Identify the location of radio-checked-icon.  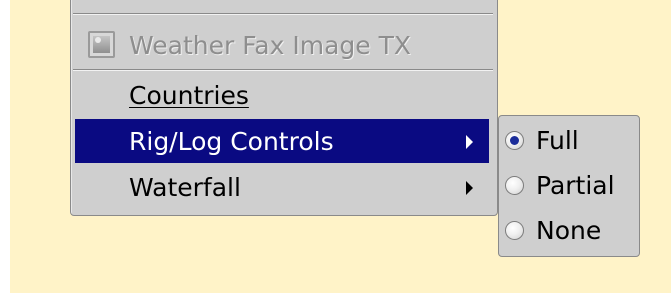
(514, 140).